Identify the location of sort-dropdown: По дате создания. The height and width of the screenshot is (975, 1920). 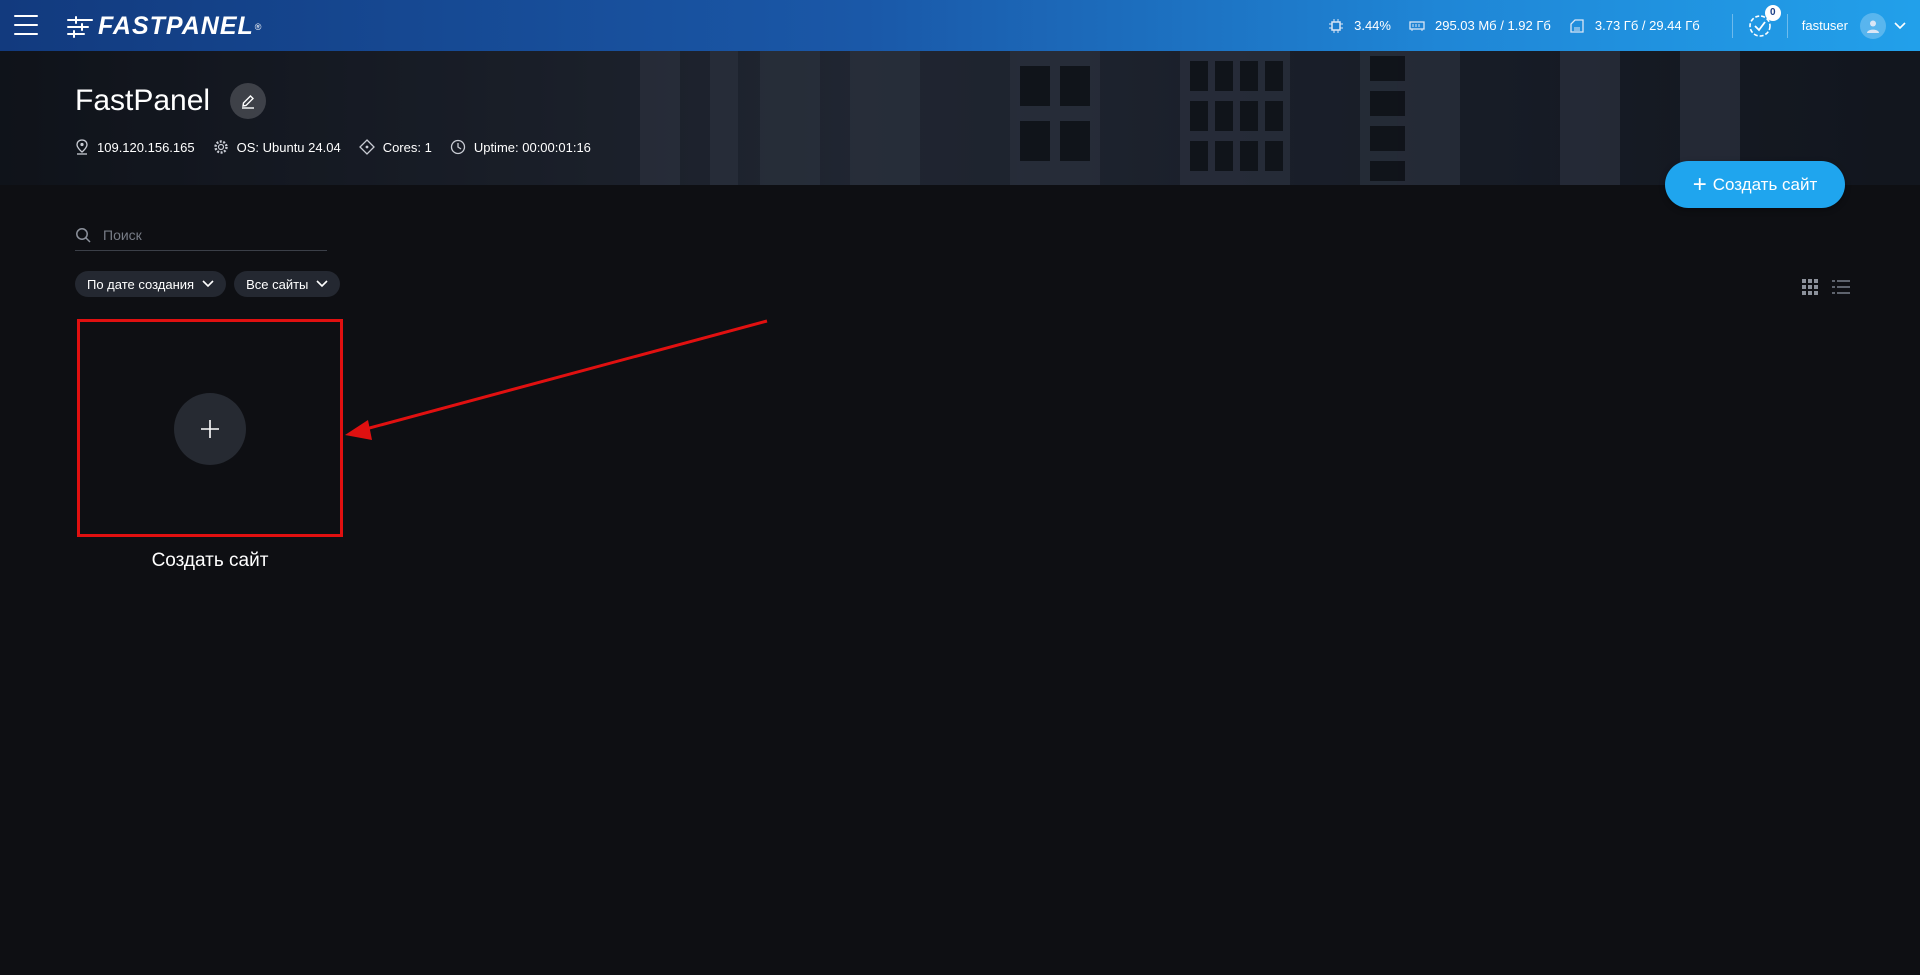
(151, 284).